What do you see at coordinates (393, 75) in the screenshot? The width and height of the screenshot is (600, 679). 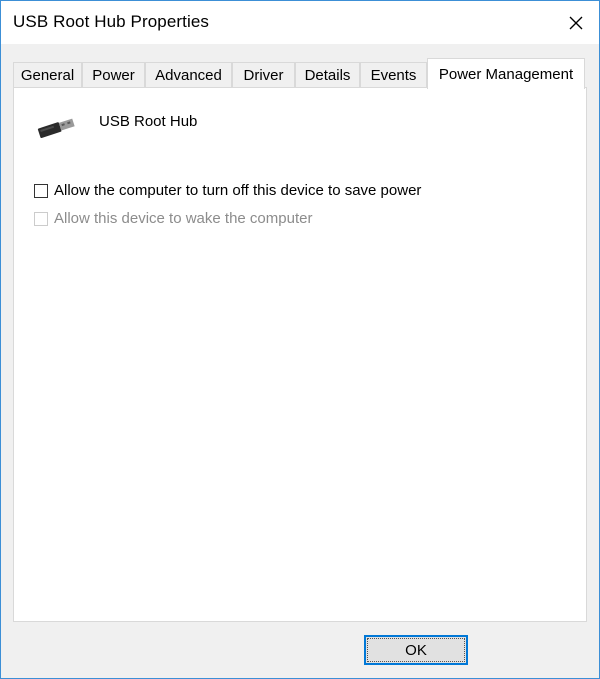 I see `tab-events: Events` at bounding box center [393, 75].